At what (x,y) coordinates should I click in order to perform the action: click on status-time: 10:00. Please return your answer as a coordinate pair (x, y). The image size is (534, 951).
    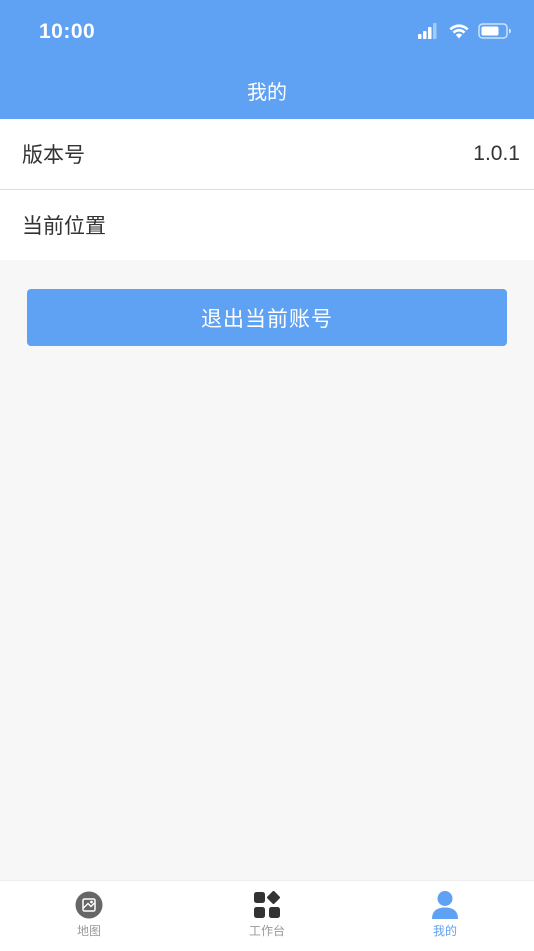
    Looking at the image, I should click on (67, 31).